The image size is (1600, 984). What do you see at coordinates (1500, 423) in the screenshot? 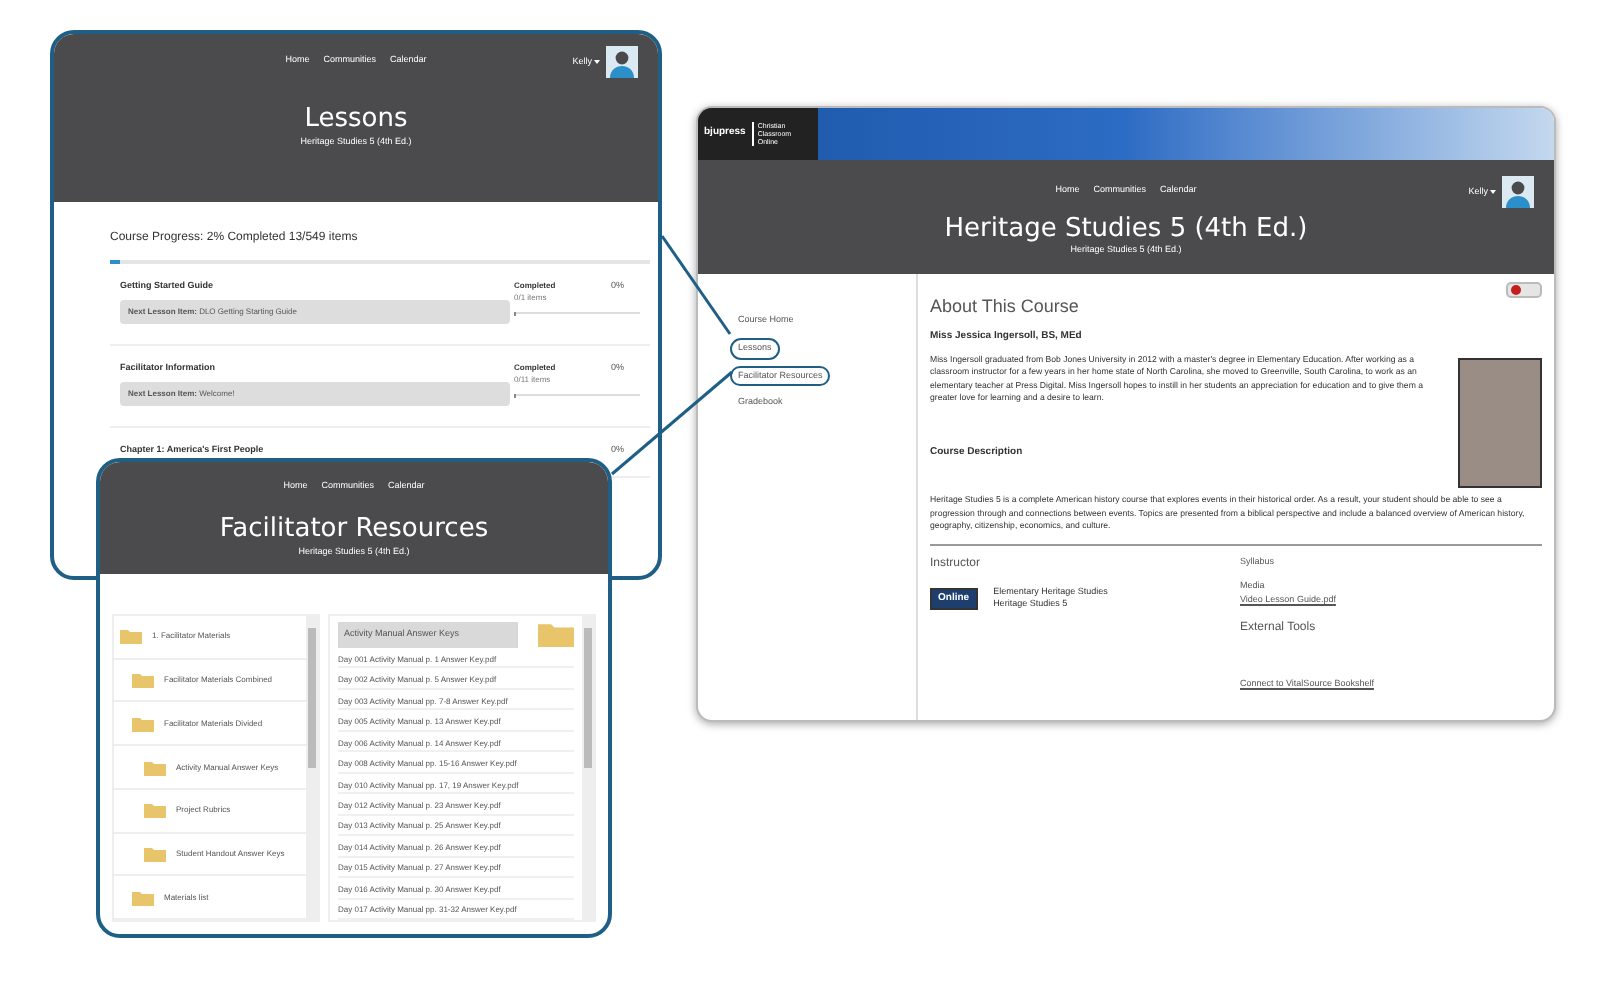
I see `photo-placeholder` at bounding box center [1500, 423].